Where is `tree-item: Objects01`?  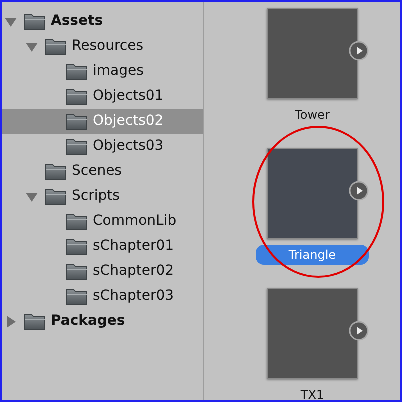 tree-item: Objects01 is located at coordinates (102, 96).